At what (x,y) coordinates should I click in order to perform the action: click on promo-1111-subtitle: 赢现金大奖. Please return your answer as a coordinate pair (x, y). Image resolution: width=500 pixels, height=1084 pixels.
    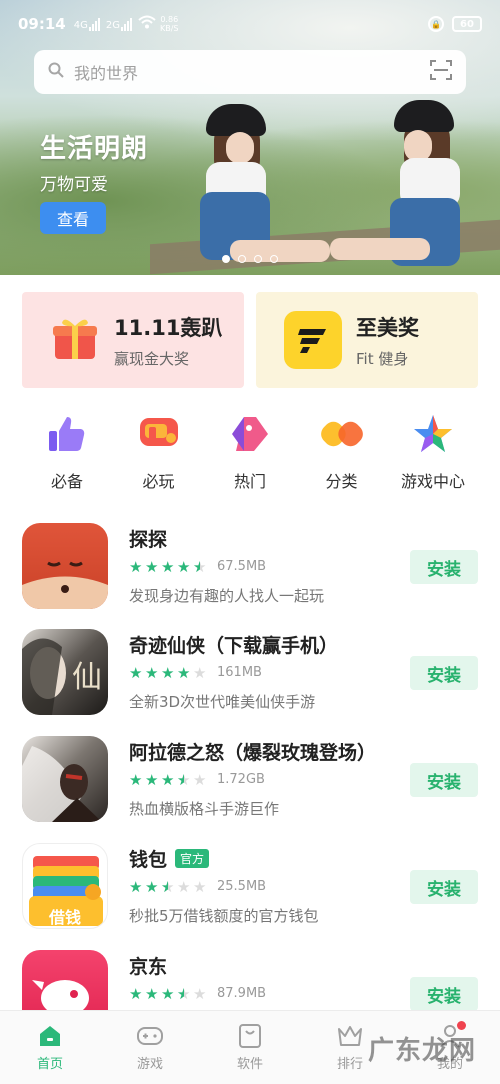
    Looking at the image, I should click on (152, 358).